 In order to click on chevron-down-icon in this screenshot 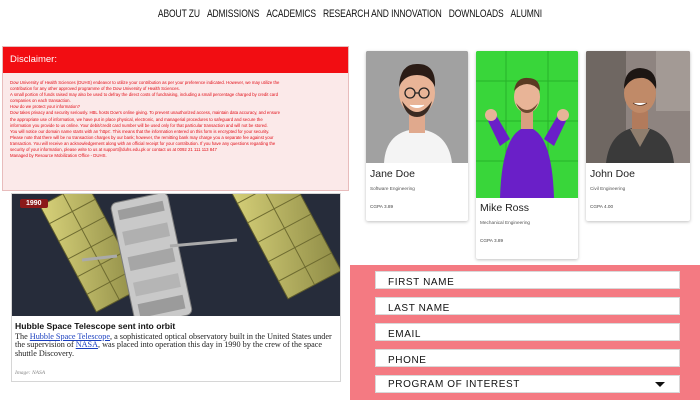, I will do `click(660, 384)`.